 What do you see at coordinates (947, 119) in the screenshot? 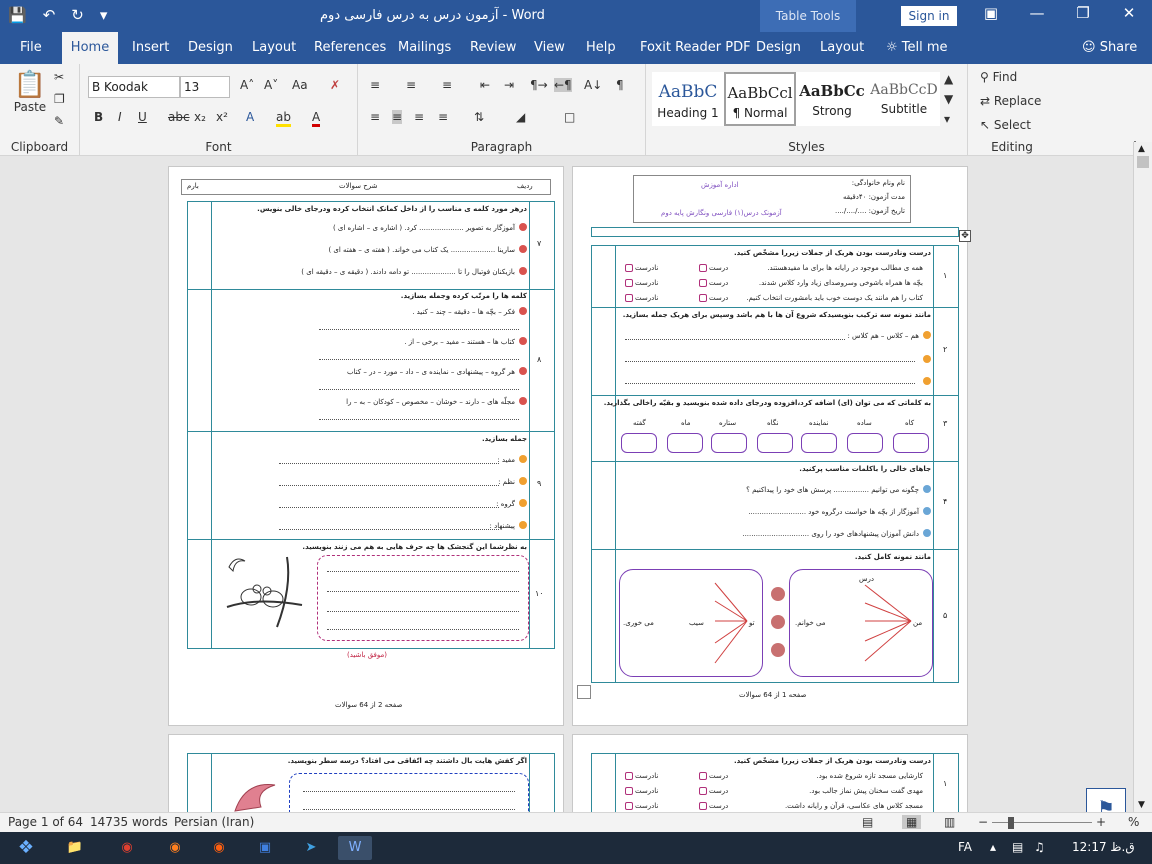
I see `styles-more-icon: ▾` at bounding box center [947, 119].